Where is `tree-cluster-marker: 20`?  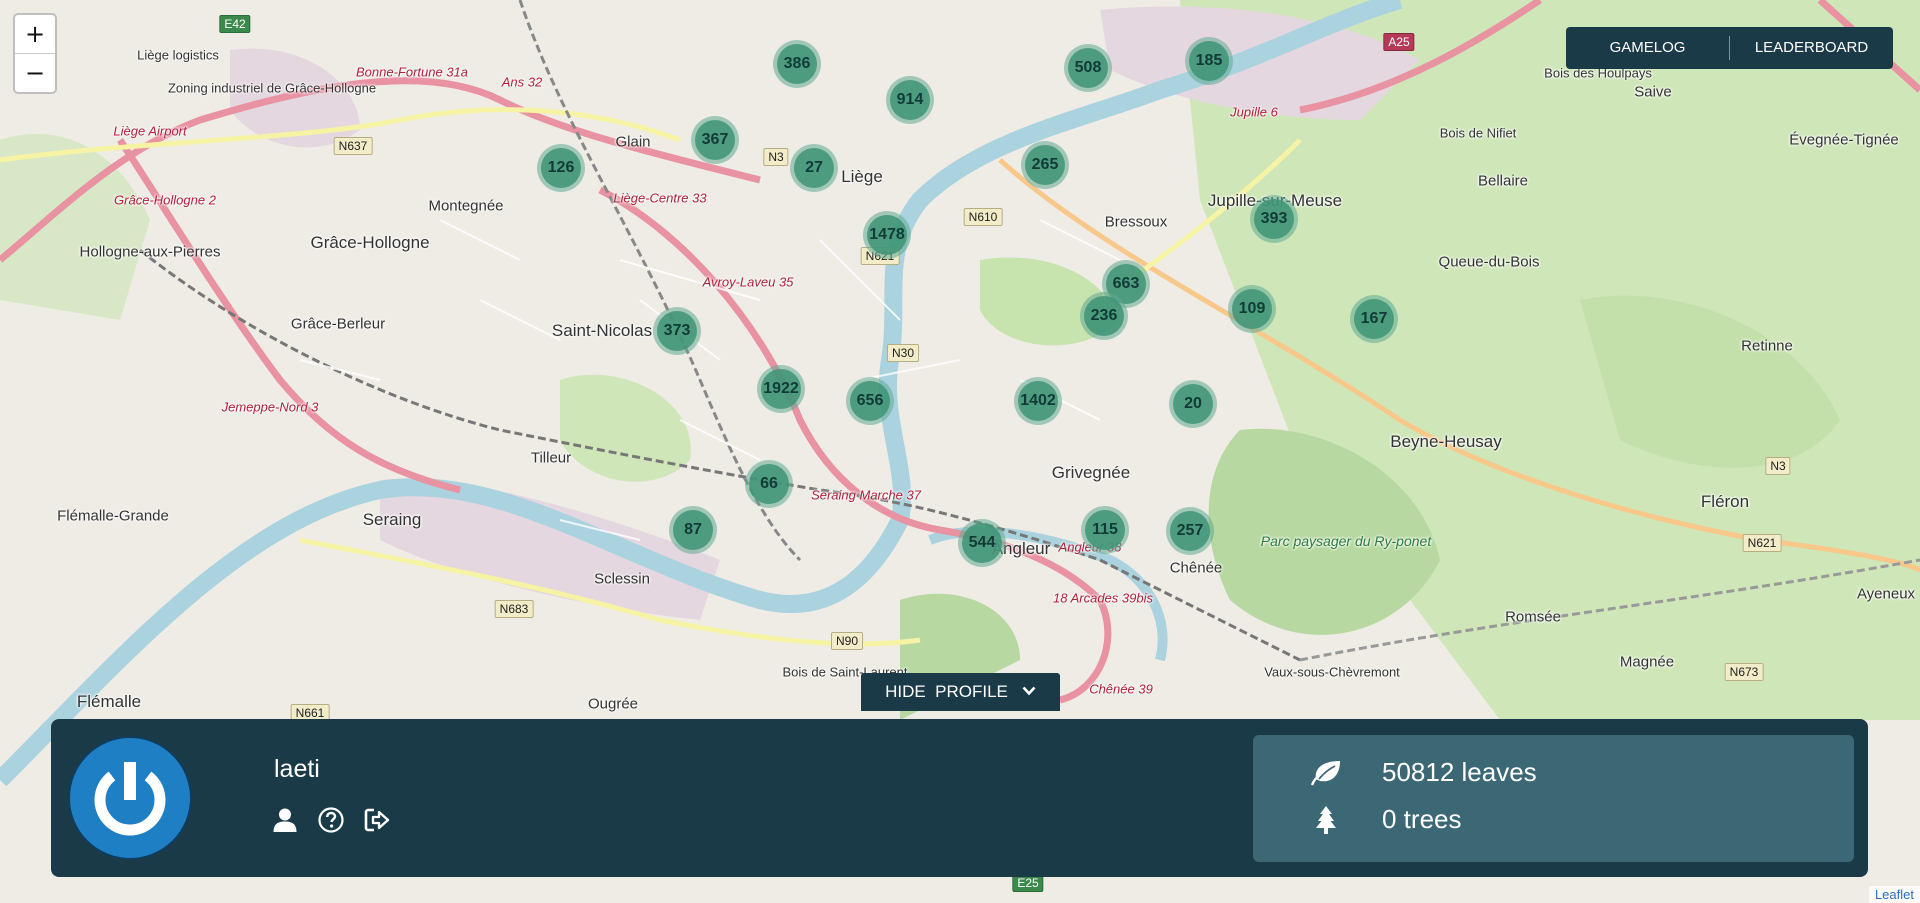 tree-cluster-marker: 20 is located at coordinates (1193, 404).